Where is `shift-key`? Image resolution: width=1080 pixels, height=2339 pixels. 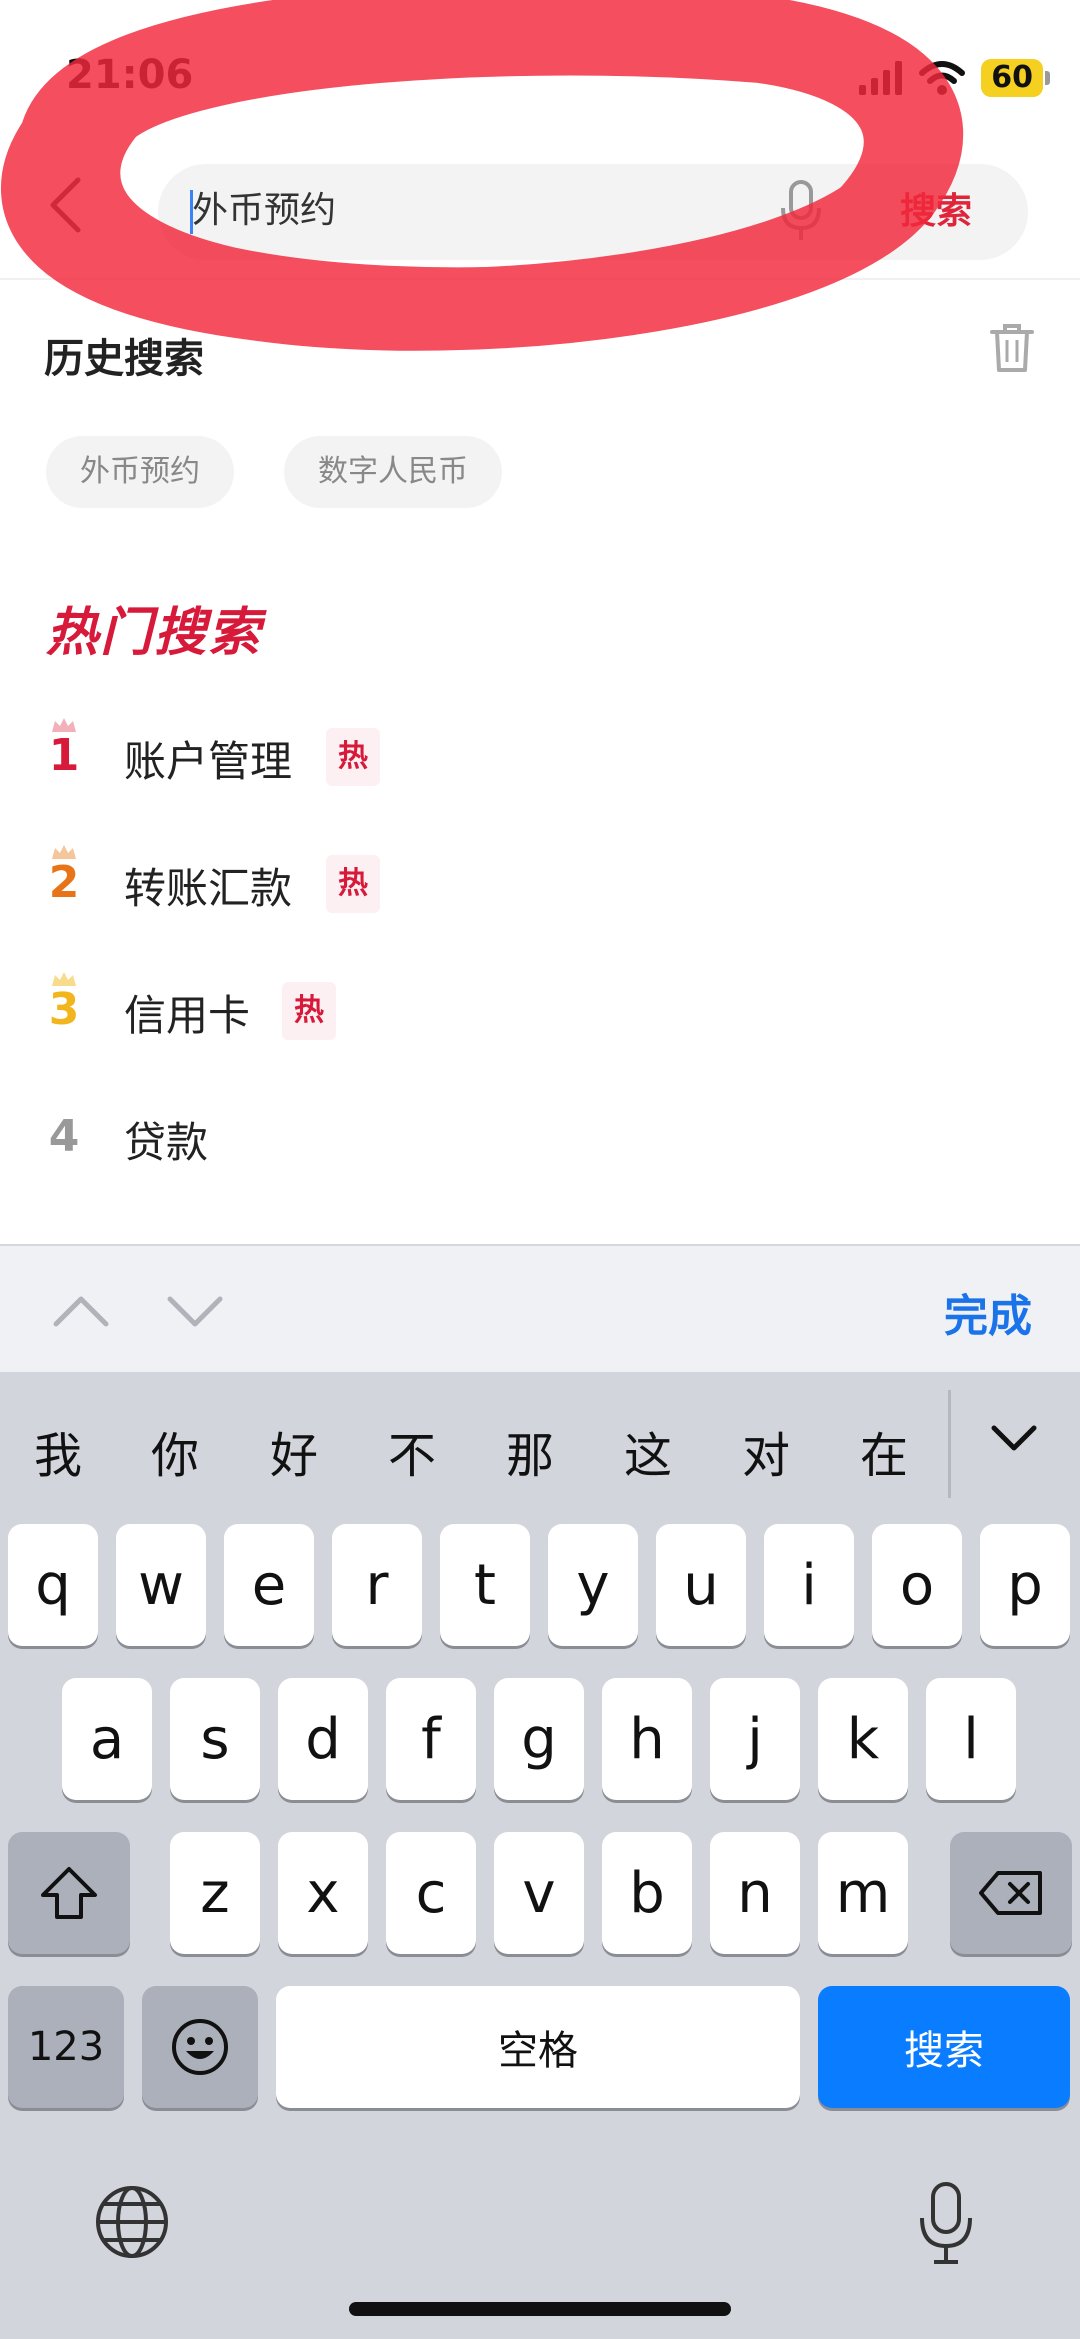
shift-key is located at coordinates (69, 1893).